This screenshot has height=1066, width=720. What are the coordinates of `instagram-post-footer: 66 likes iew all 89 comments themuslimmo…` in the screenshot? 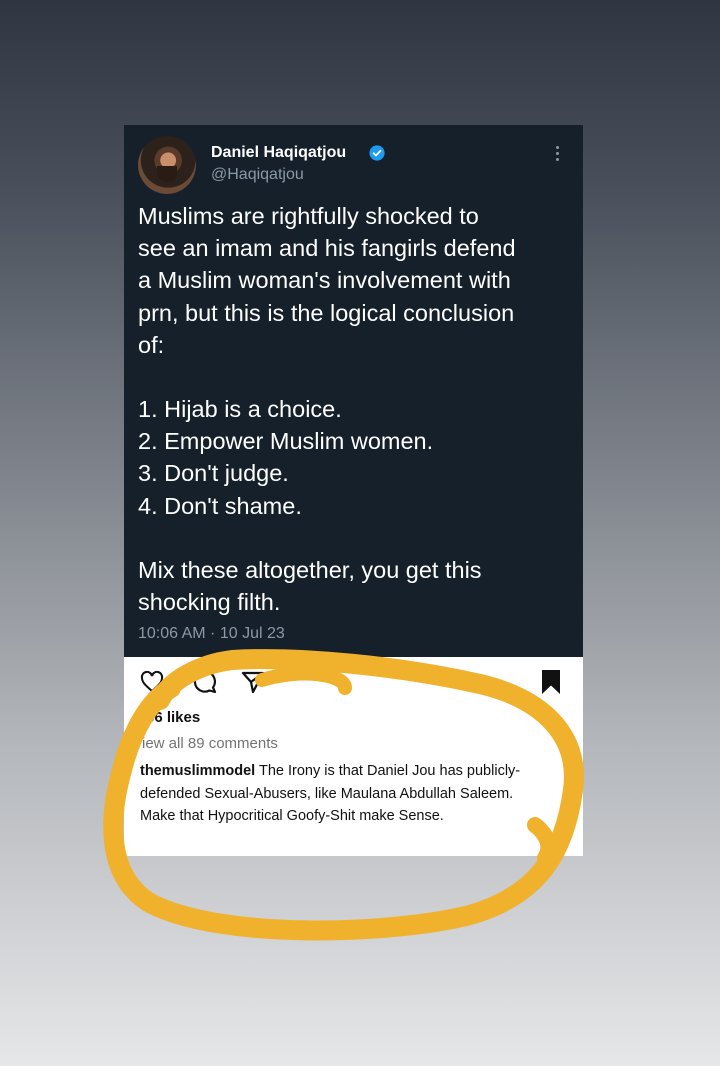 It's located at (353, 756).